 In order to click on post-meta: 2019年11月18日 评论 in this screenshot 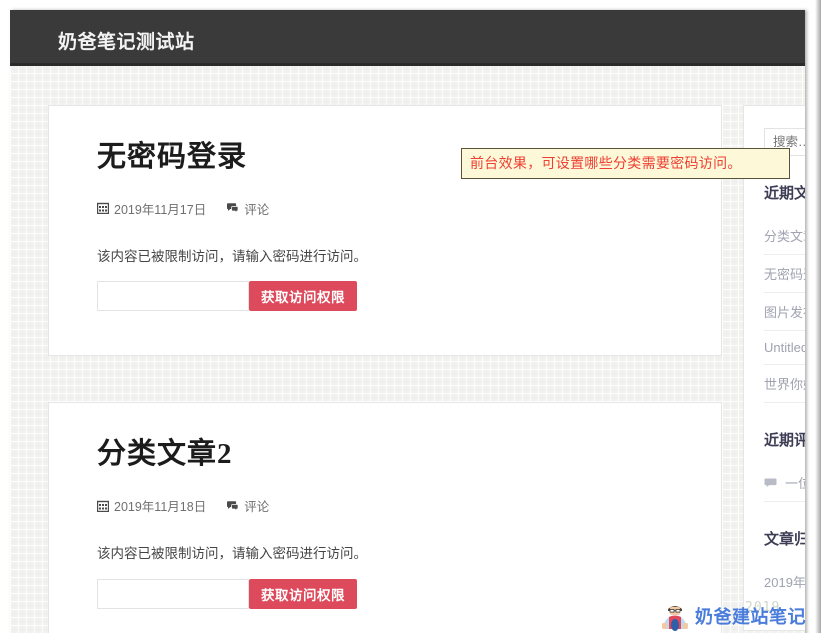, I will do `click(385, 505)`.